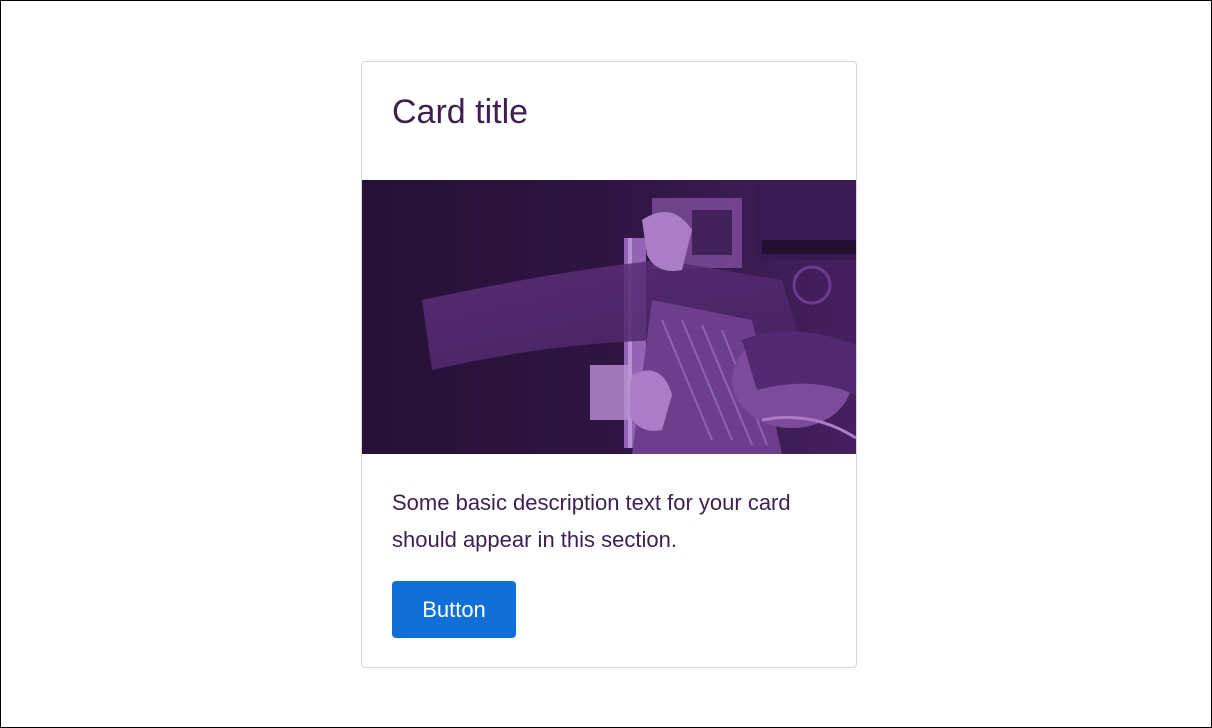  What do you see at coordinates (454, 609) in the screenshot?
I see `card-button: Button` at bounding box center [454, 609].